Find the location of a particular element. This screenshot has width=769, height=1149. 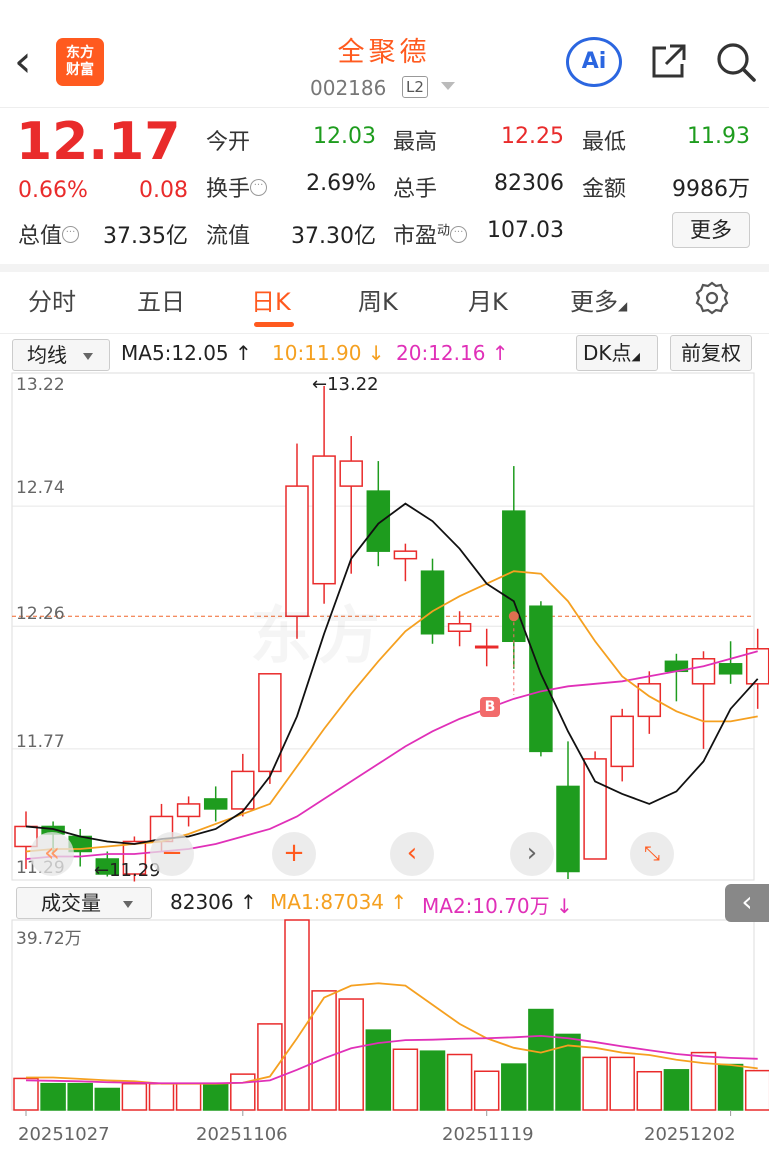

collapse-panel-icon: ‹ is located at coordinates (747, 903).